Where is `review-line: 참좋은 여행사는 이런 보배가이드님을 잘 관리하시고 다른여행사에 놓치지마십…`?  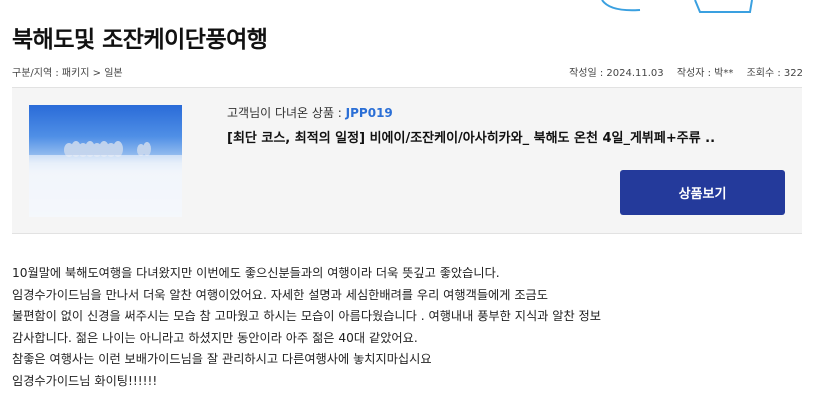 review-line: 참좋은 여행사는 이런 보배가이드님을 잘 관리하시고 다른여행사에 놓치지마십… is located at coordinates (222, 359).